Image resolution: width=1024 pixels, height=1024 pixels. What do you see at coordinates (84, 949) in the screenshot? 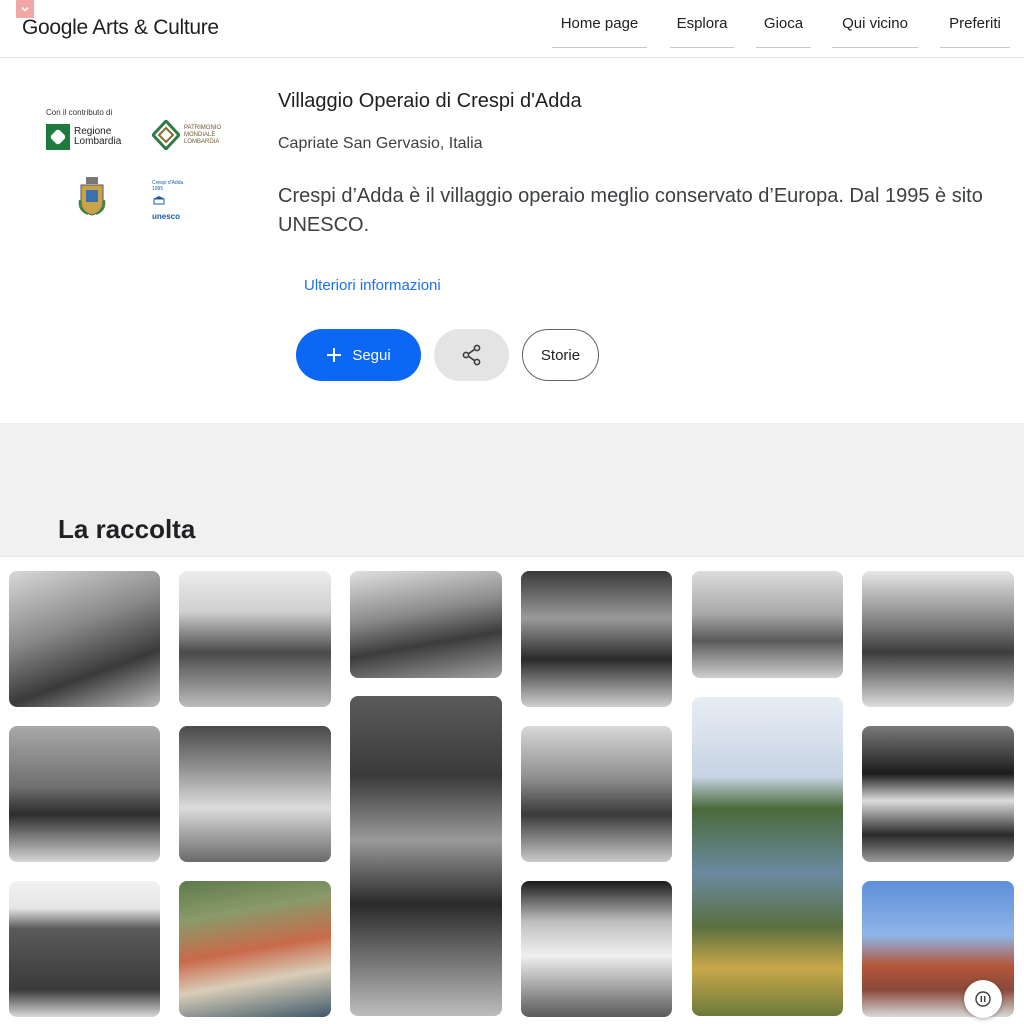
I see `collection-item-villa` at bounding box center [84, 949].